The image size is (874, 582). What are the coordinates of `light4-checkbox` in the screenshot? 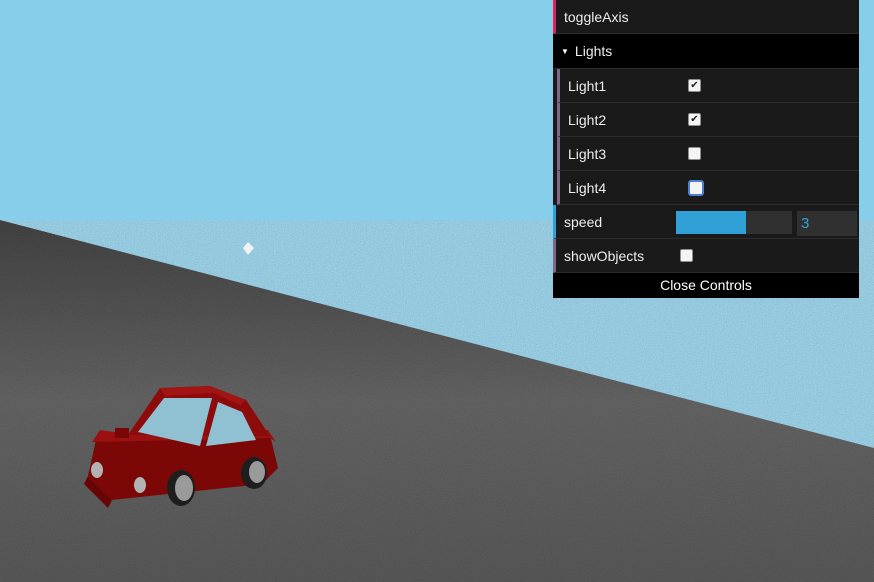 It's located at (696, 187).